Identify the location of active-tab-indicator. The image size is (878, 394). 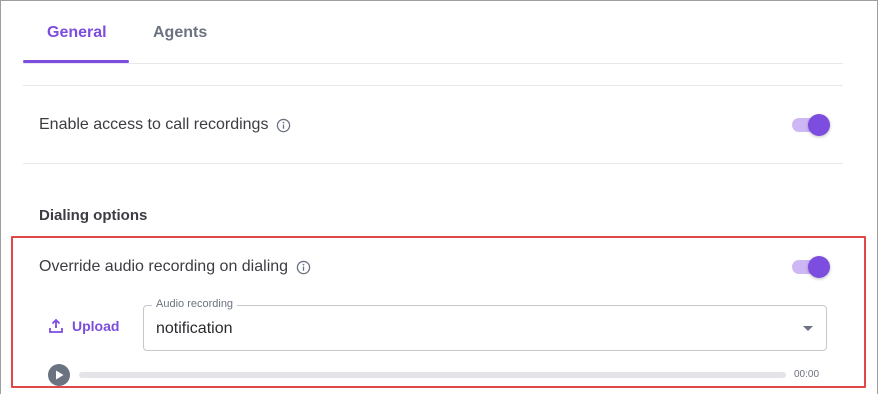
(76, 61).